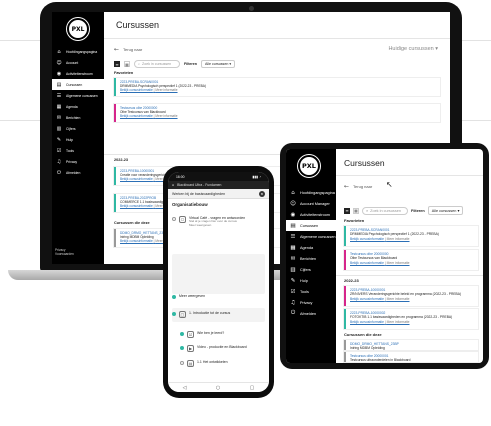 This screenshot has width=491, height=426. What do you see at coordinates (185, 388) in the screenshot?
I see `back-icon: ◁` at bounding box center [185, 388].